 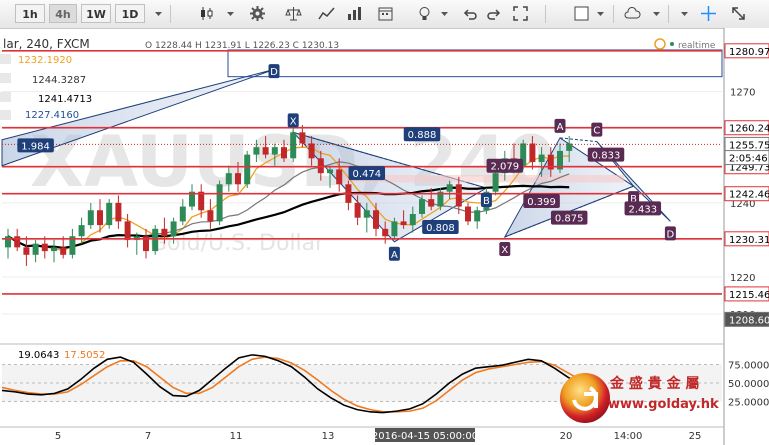 I want to click on ratio-label: 2.433, so click(x=642, y=209).